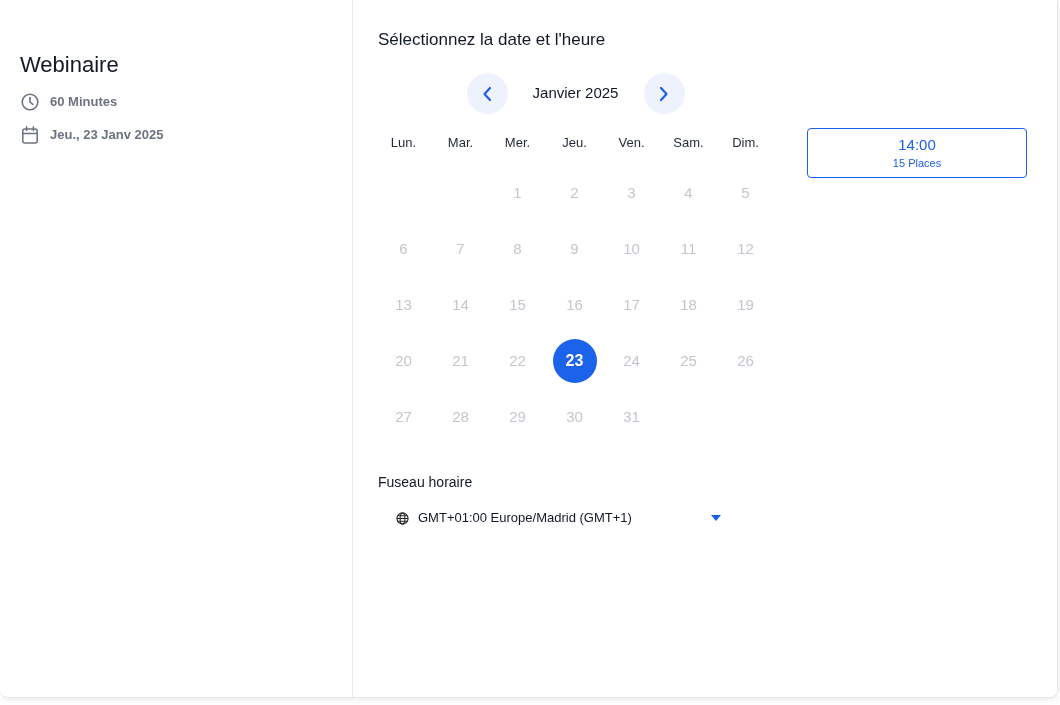  What do you see at coordinates (403, 249) in the screenshot?
I see `calendar-day: 6` at bounding box center [403, 249].